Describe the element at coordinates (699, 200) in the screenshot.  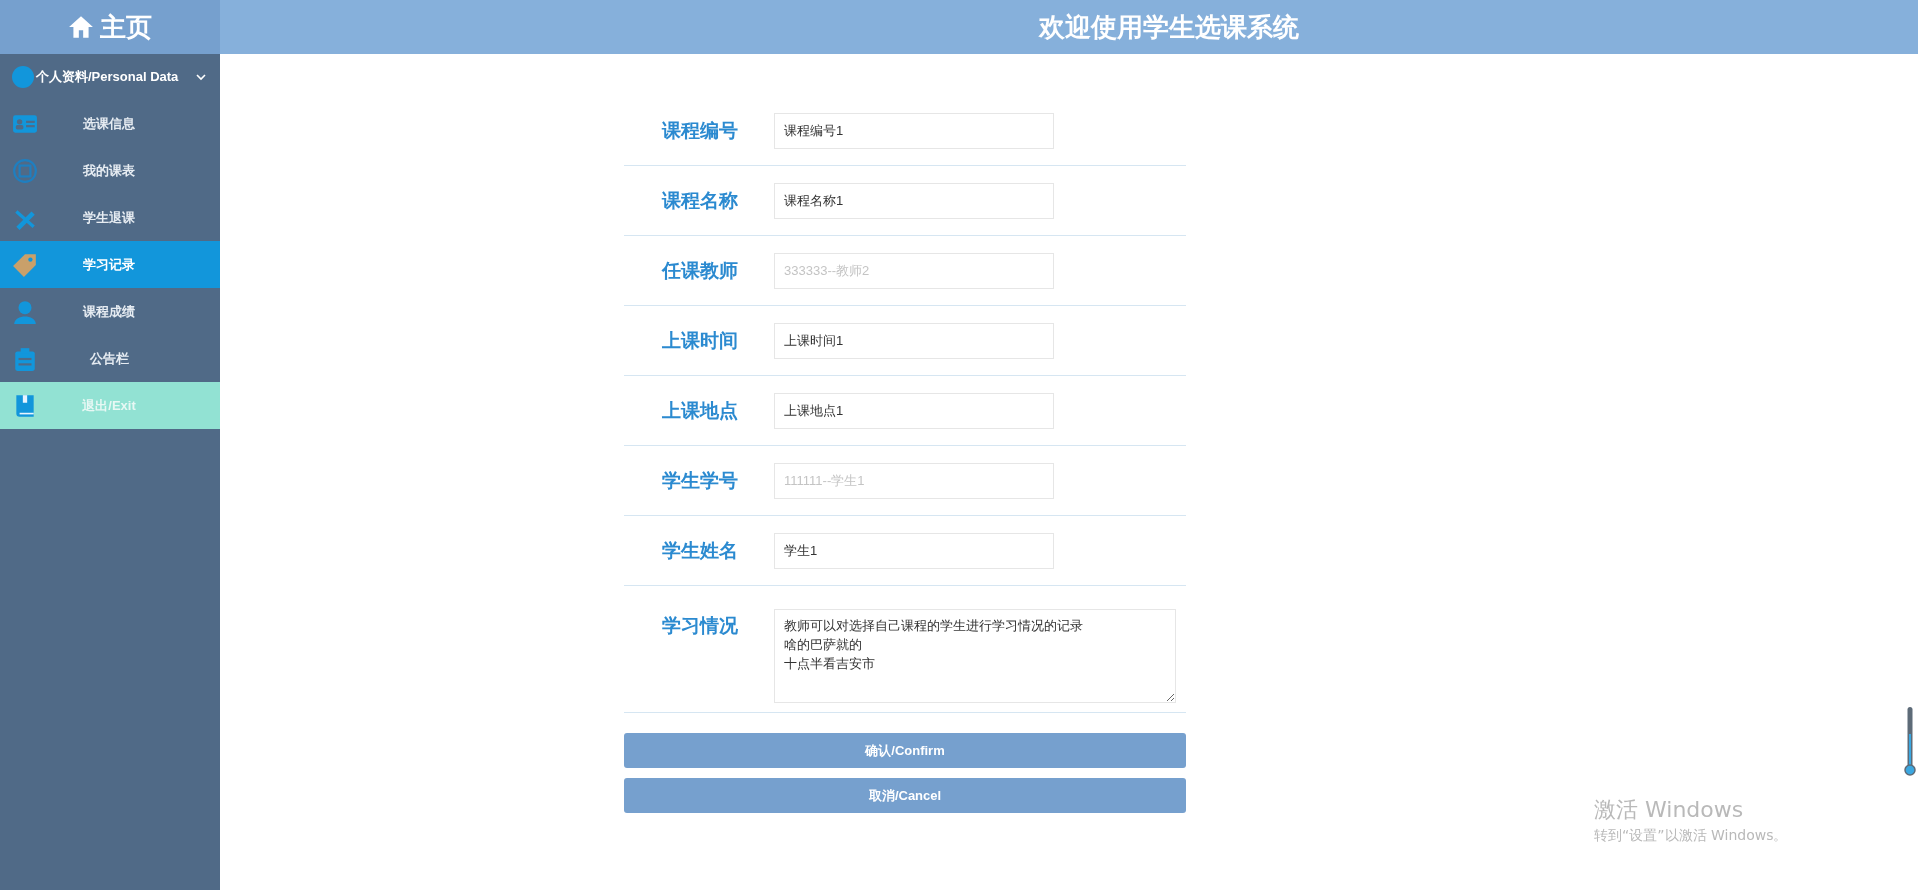
I see `field-label: 课程名称` at that location.